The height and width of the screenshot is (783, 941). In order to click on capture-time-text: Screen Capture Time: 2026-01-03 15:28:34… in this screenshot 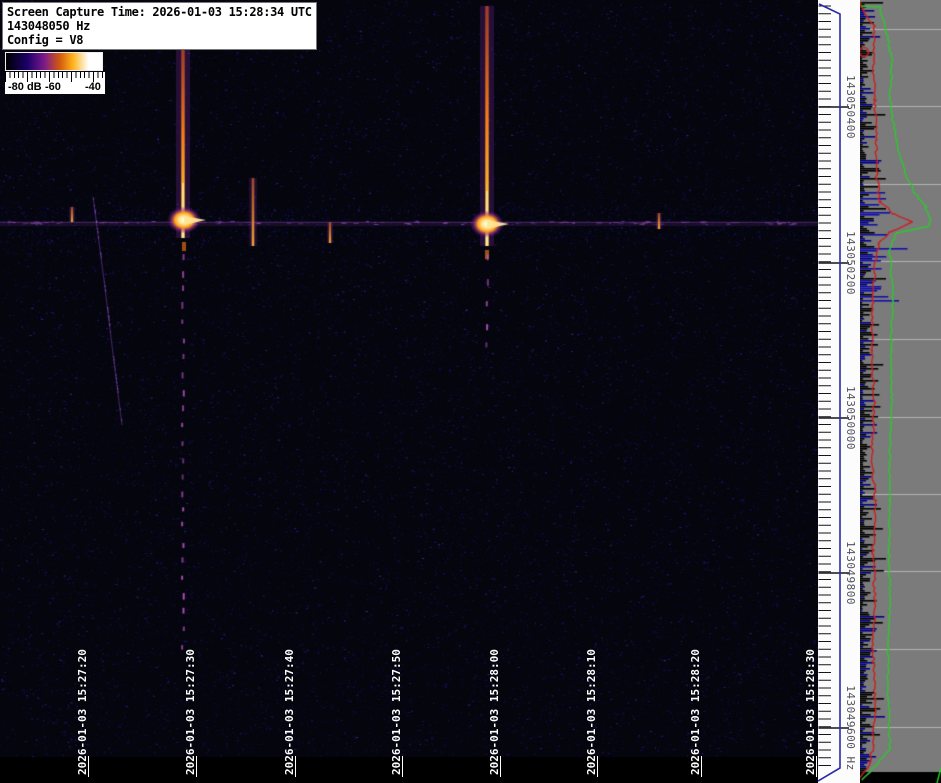, I will do `click(159, 12)`.